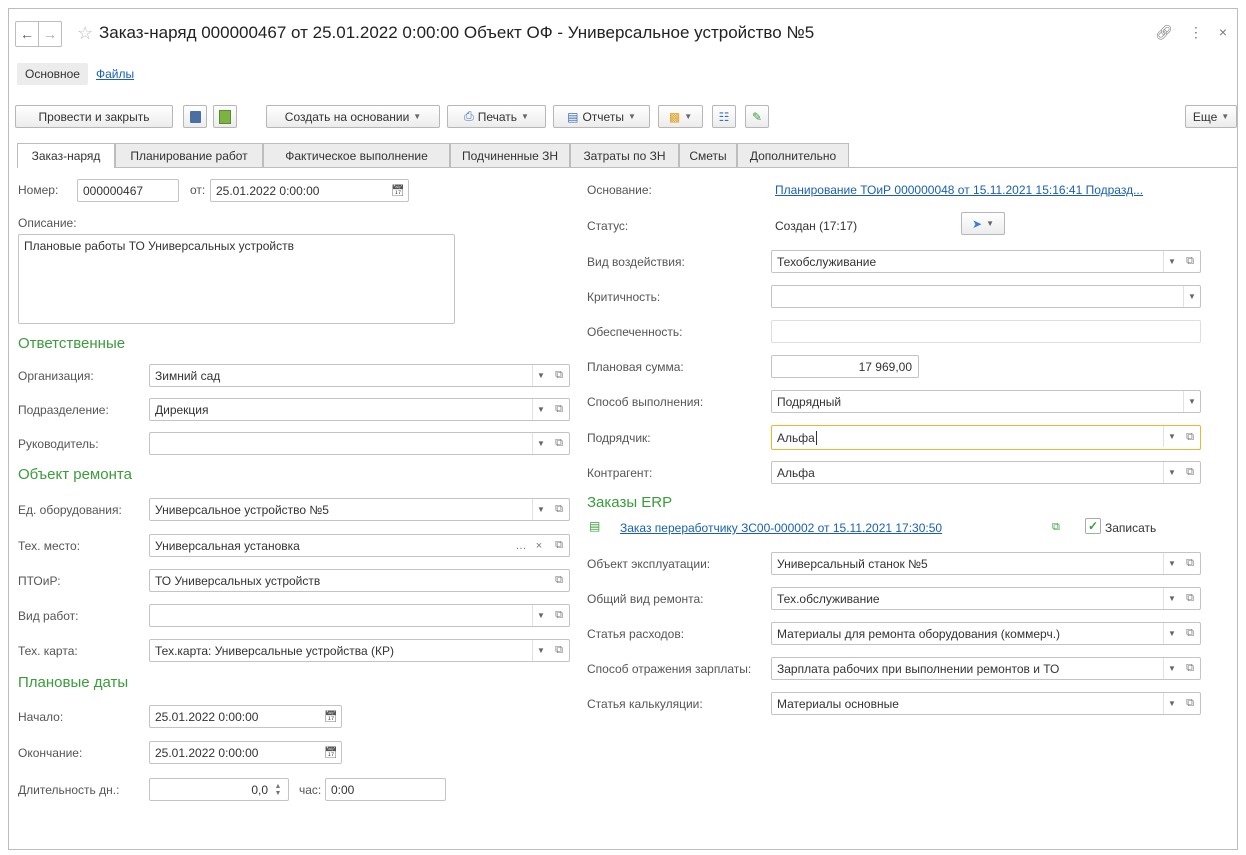  What do you see at coordinates (353, 116) in the screenshot?
I see `create-based-on-button: Создать на основании ▼` at bounding box center [353, 116].